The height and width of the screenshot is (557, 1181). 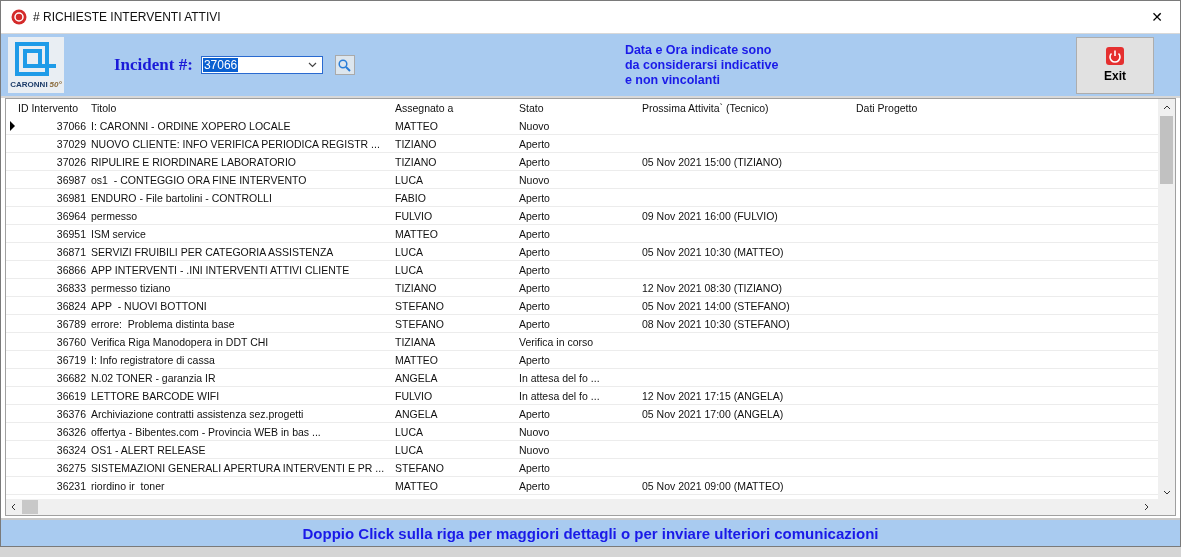 I want to click on table-cell-text: ENDURO - File bartolini - CONTROLLI, so click(x=182, y=197).